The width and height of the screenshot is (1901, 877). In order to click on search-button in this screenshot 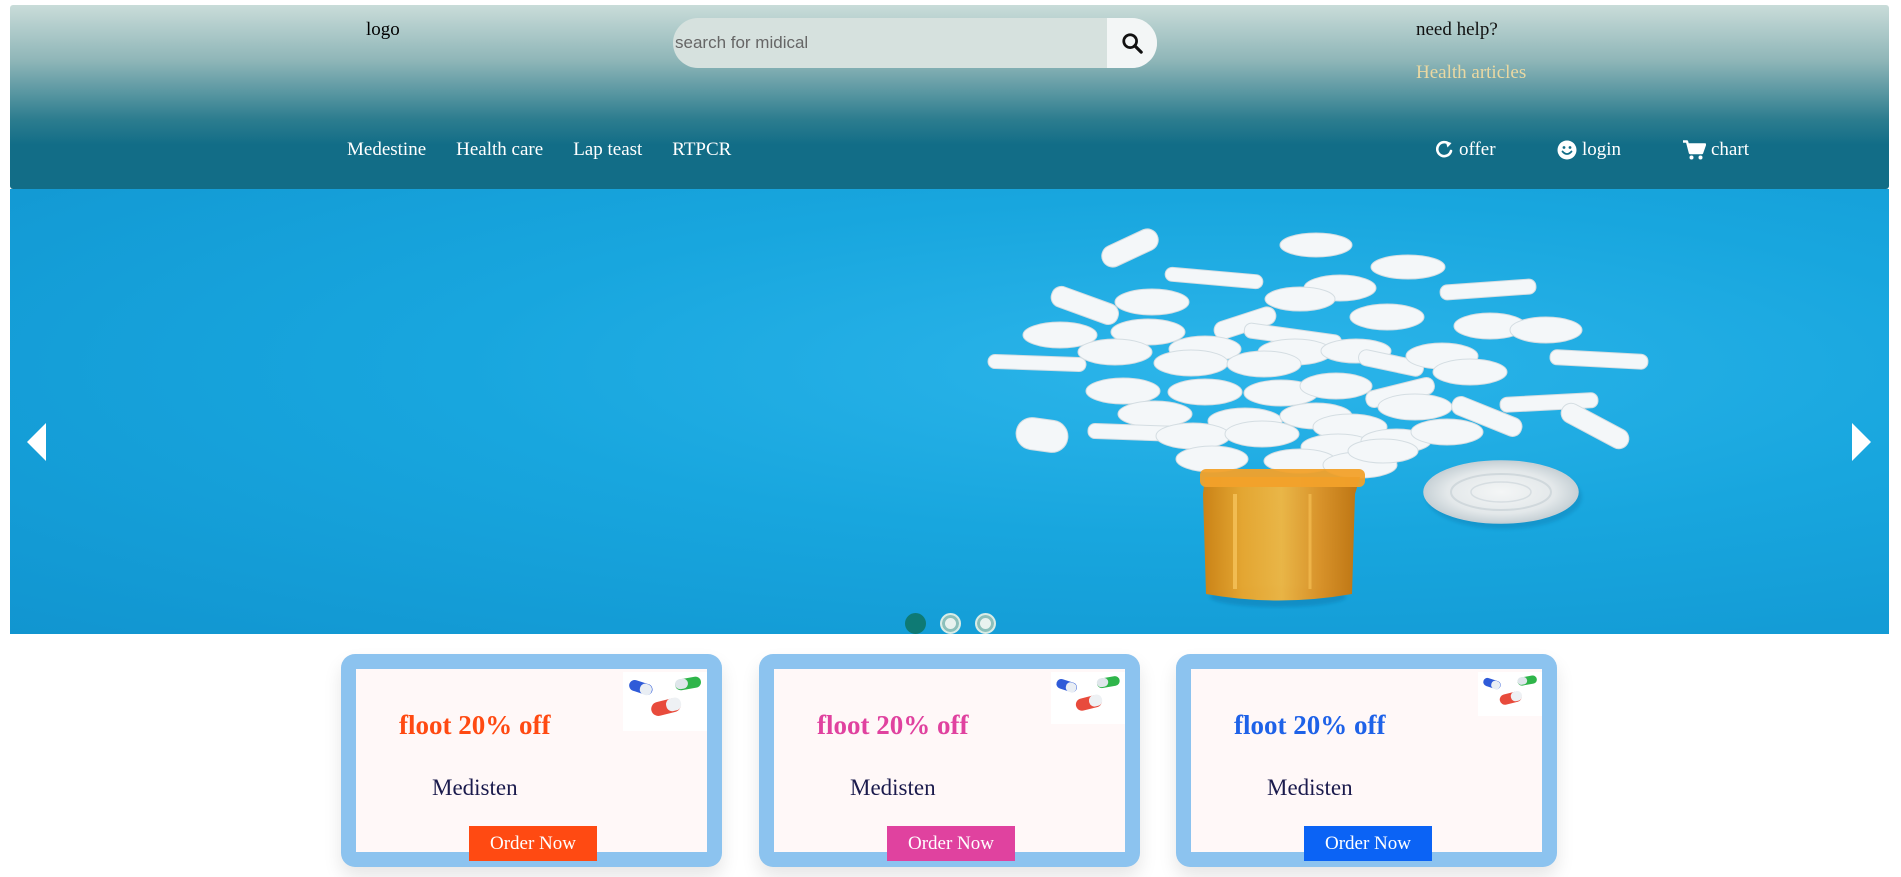, I will do `click(1132, 43)`.